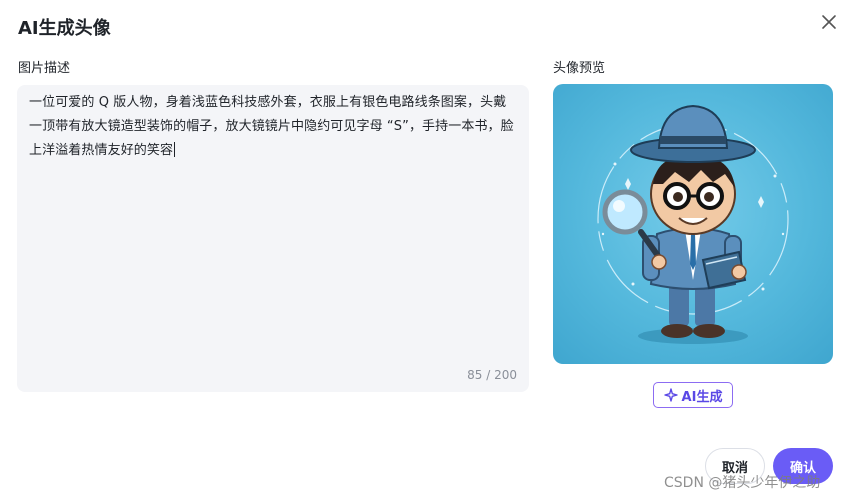 This screenshot has height=497, width=850. Describe the element at coordinates (702, 397) in the screenshot. I see `ai-generate-label: AI生成` at that location.